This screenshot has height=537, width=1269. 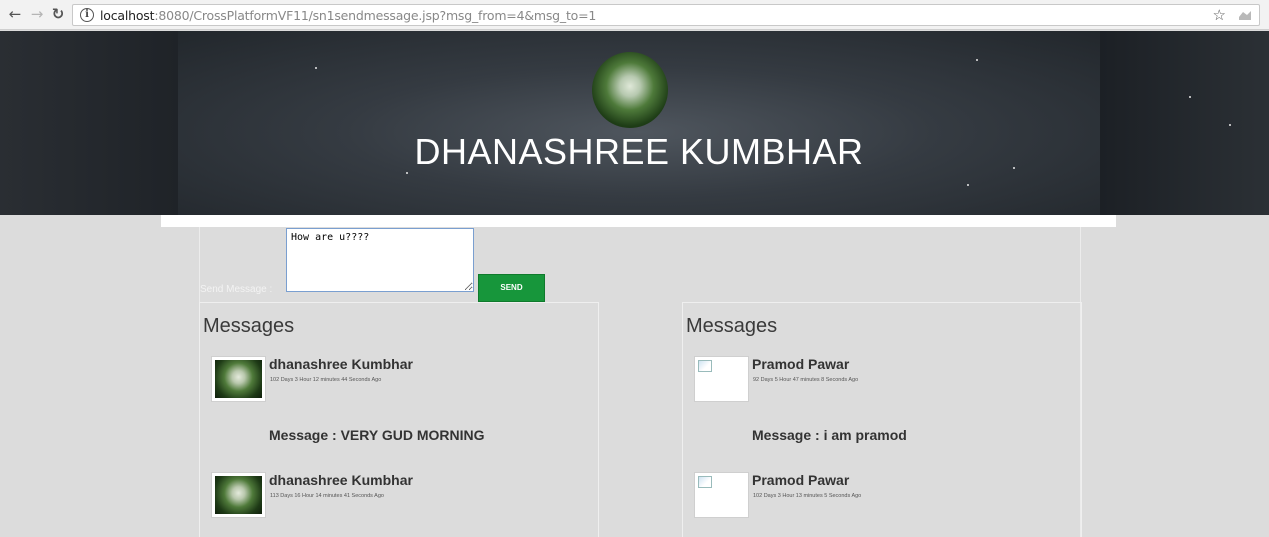 What do you see at coordinates (829, 435) in the screenshot?
I see `message-text: Message : i am pramod` at bounding box center [829, 435].